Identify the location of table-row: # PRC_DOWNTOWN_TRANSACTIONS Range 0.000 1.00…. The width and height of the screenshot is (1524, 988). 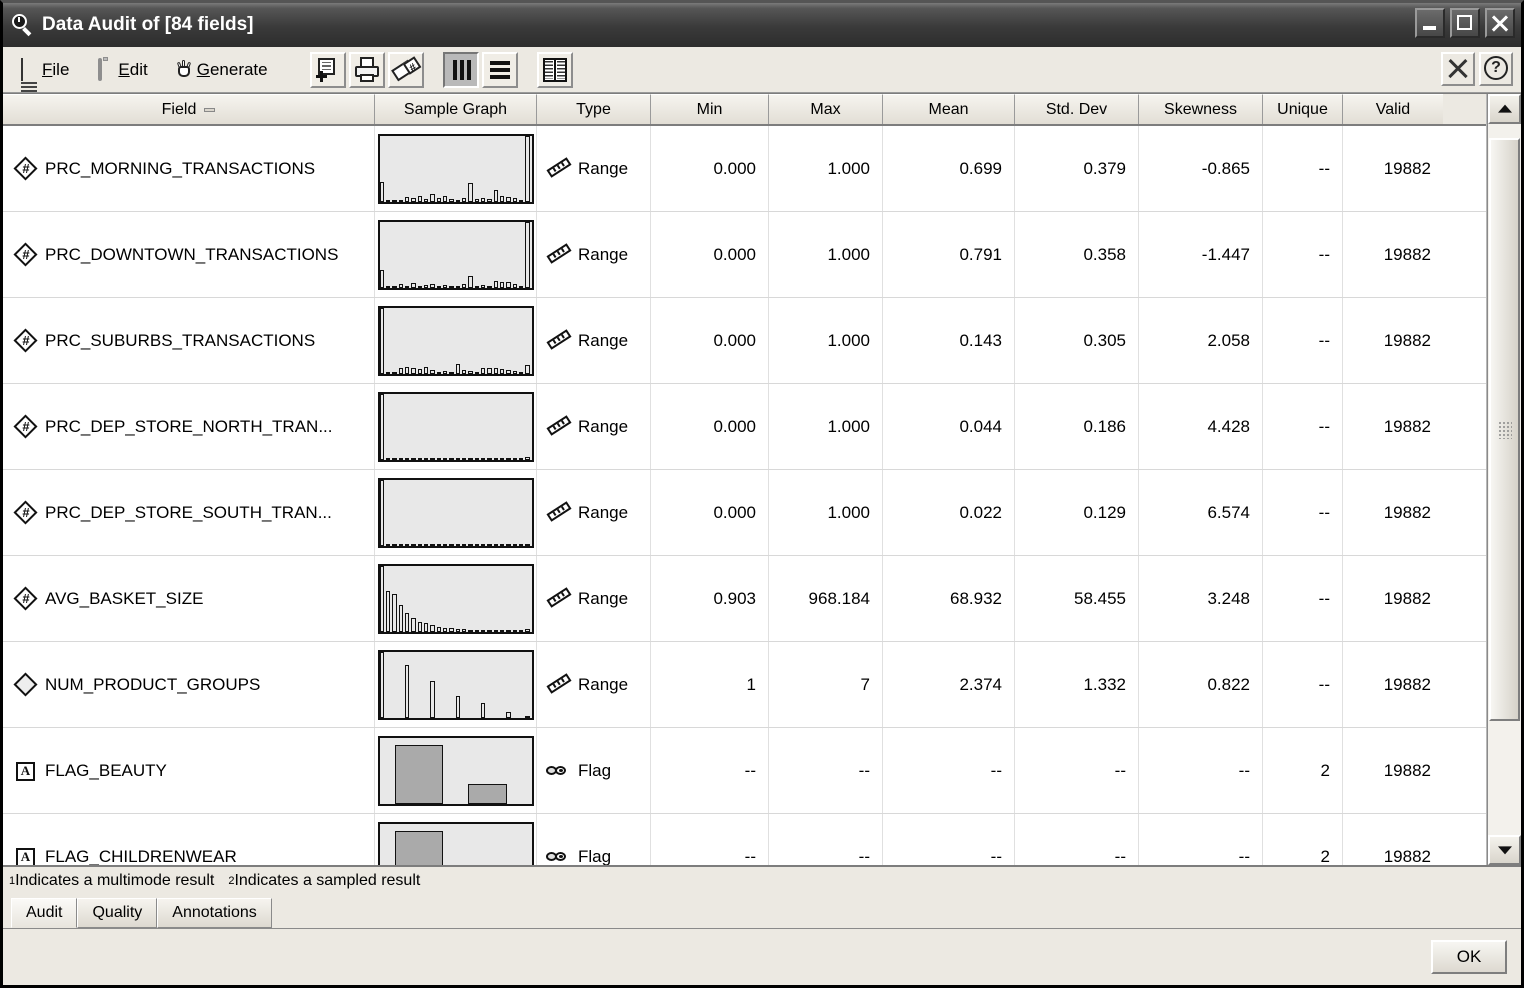
(744, 255).